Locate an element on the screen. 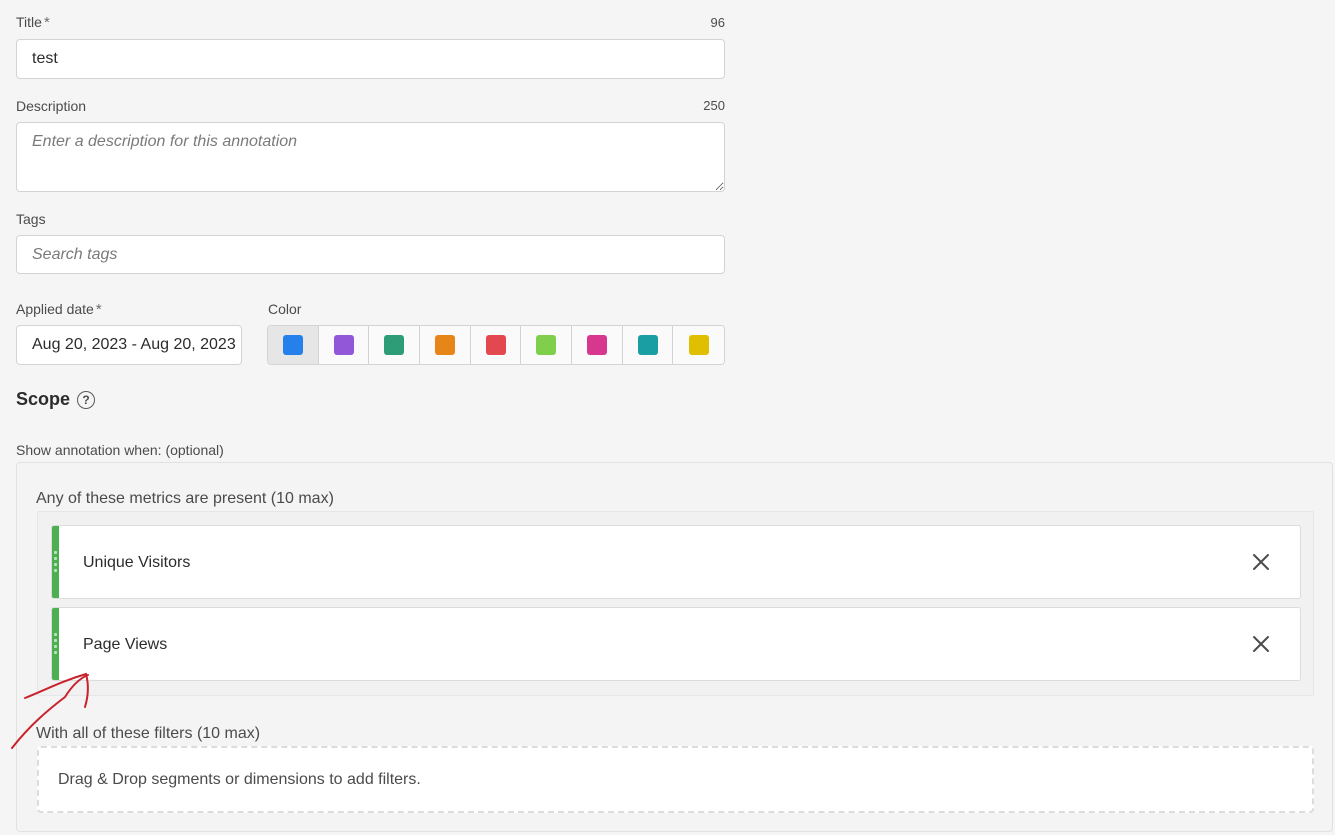  metric-label: Page Views is located at coordinates (125, 644).